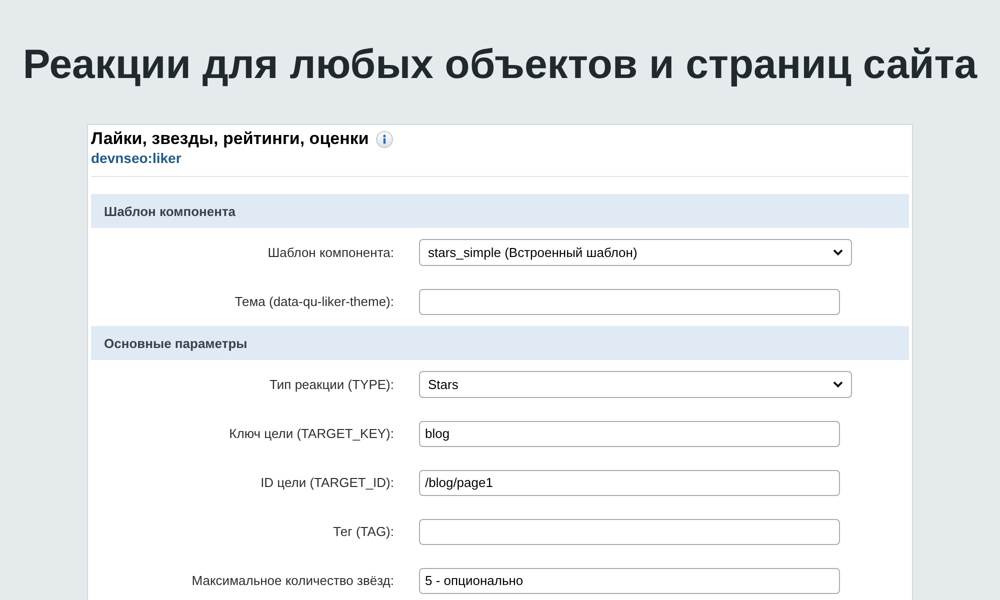 The image size is (1000, 600). Describe the element at coordinates (384, 139) in the screenshot. I see `info-icon` at that location.